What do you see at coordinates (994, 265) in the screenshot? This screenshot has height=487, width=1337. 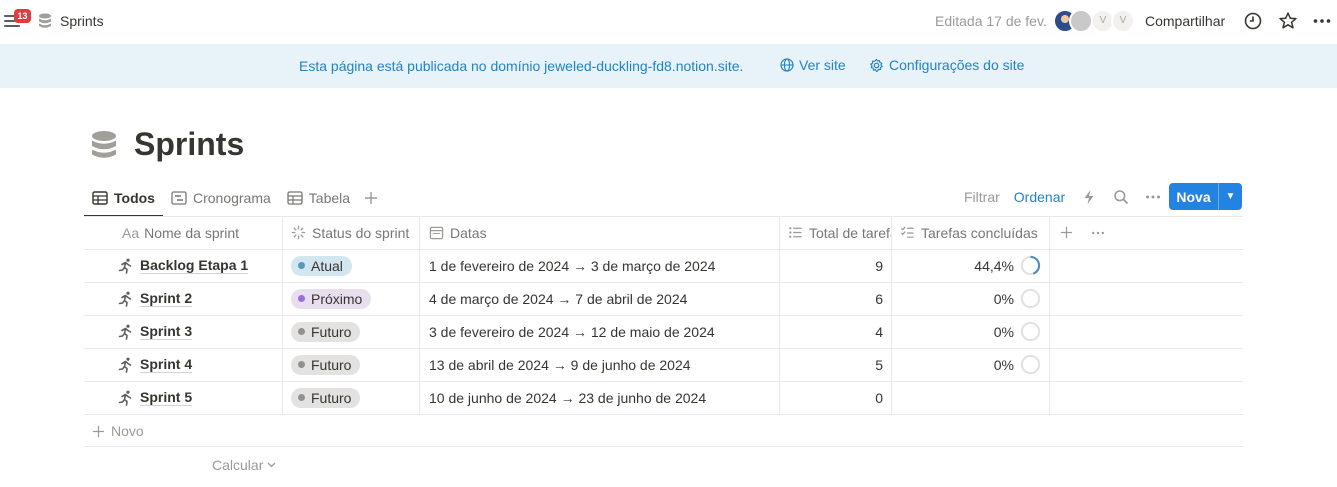 I see `done-percent: 44,4%` at bounding box center [994, 265].